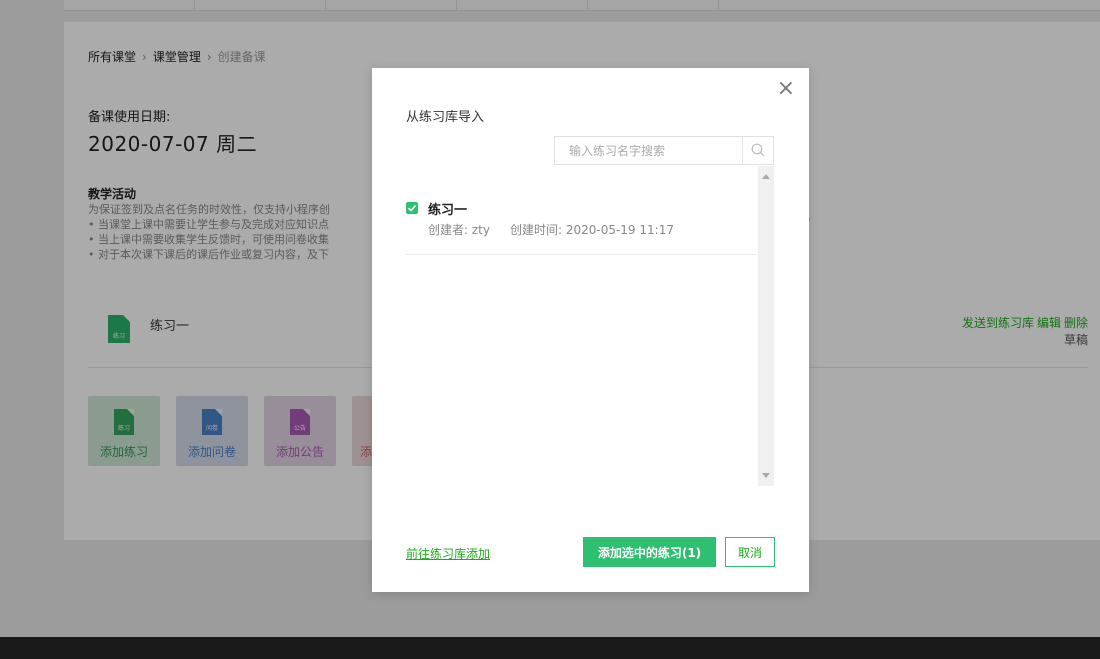 This screenshot has width=1100, height=659. I want to click on check-icon, so click(412, 208).